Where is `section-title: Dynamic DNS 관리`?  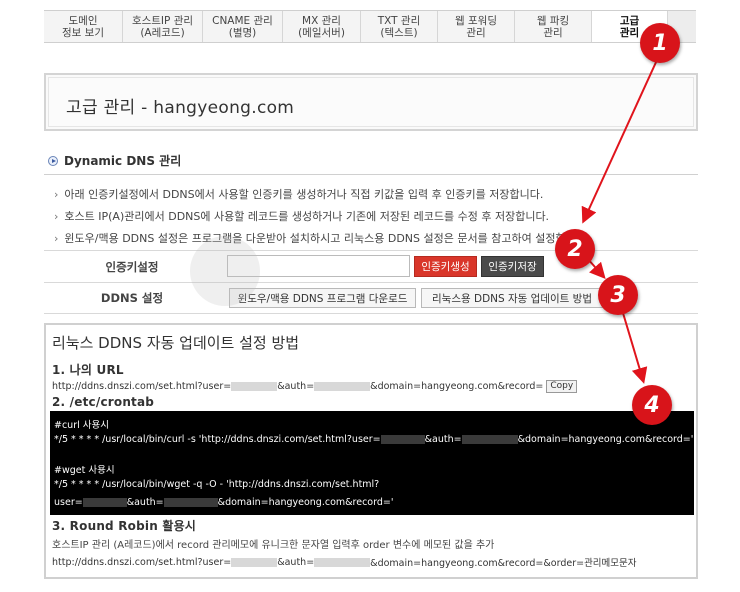 section-title: Dynamic DNS 관리 is located at coordinates (123, 161).